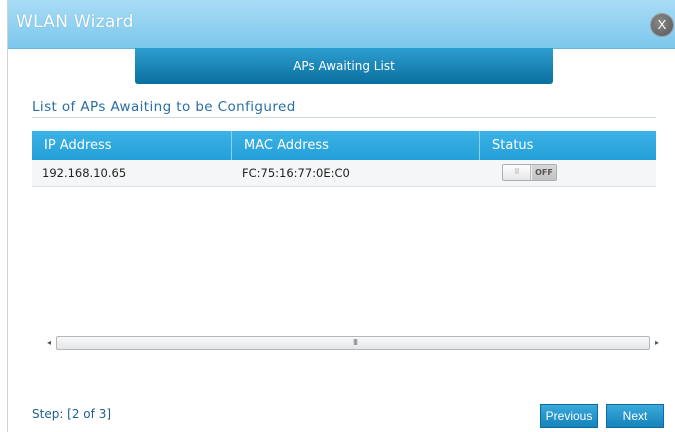 Image resolution: width=675 pixels, height=432 pixels. I want to click on table-row: 192.168.10.65 FC:75:16:77:0E:C0 III OFF, so click(344, 173).